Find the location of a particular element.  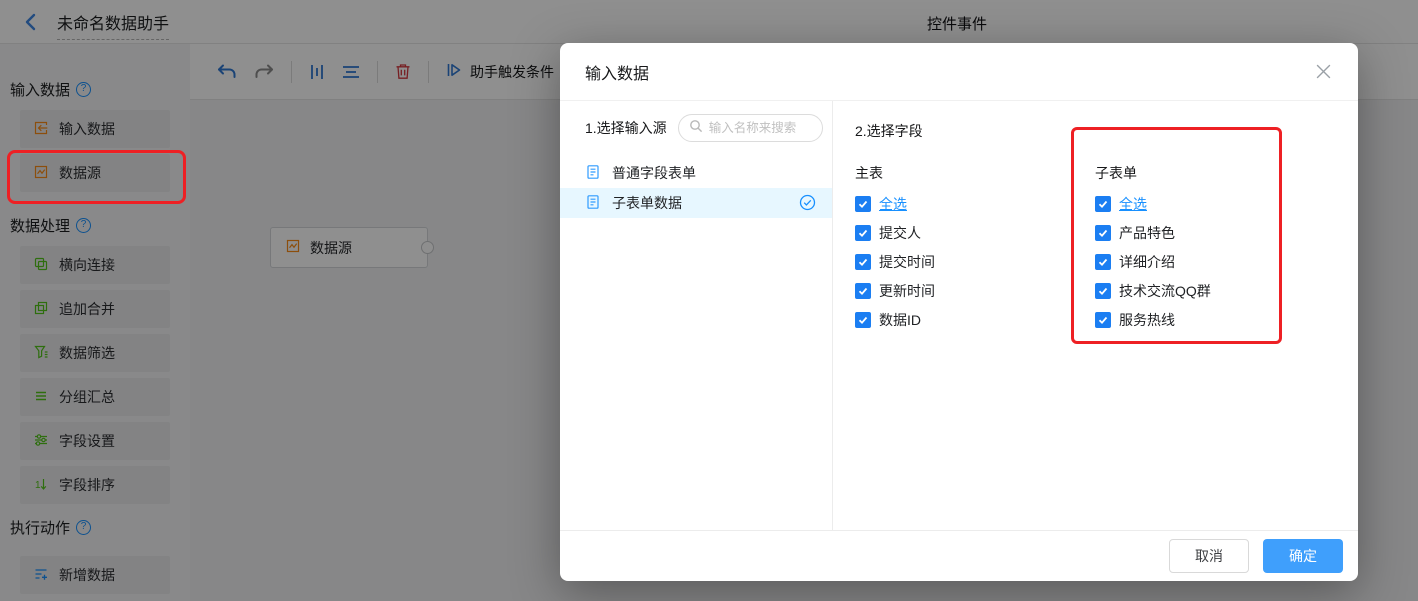

field-row: 提交人 is located at coordinates (975, 233).